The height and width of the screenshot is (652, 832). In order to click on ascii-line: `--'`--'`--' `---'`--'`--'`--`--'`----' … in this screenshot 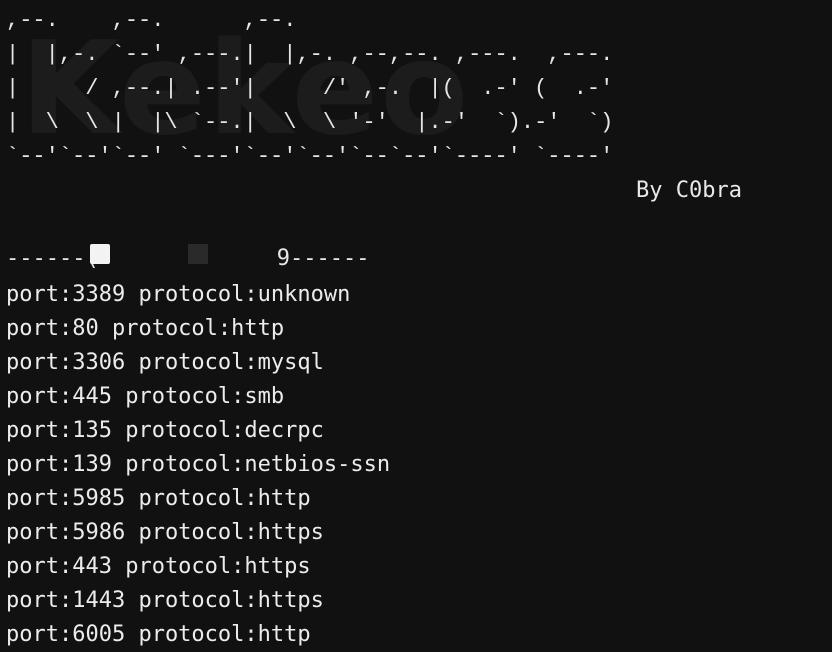, I will do `click(310, 156)`.